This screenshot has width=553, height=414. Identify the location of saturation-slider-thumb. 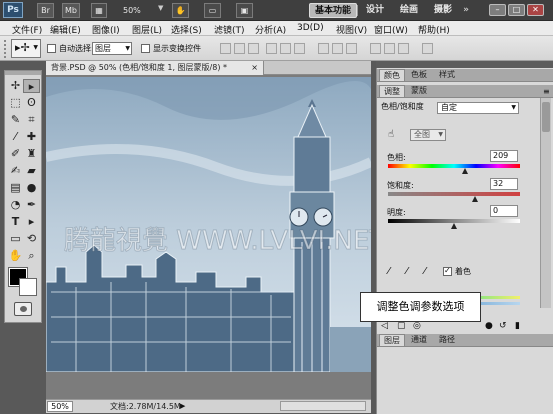
(475, 199).